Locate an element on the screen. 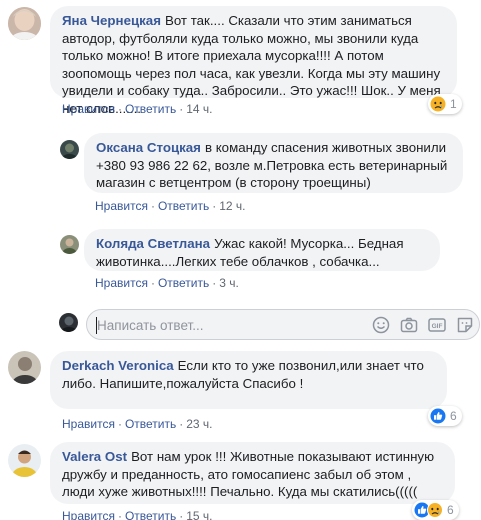  reaction-summary: 1 is located at coordinates (445, 104).